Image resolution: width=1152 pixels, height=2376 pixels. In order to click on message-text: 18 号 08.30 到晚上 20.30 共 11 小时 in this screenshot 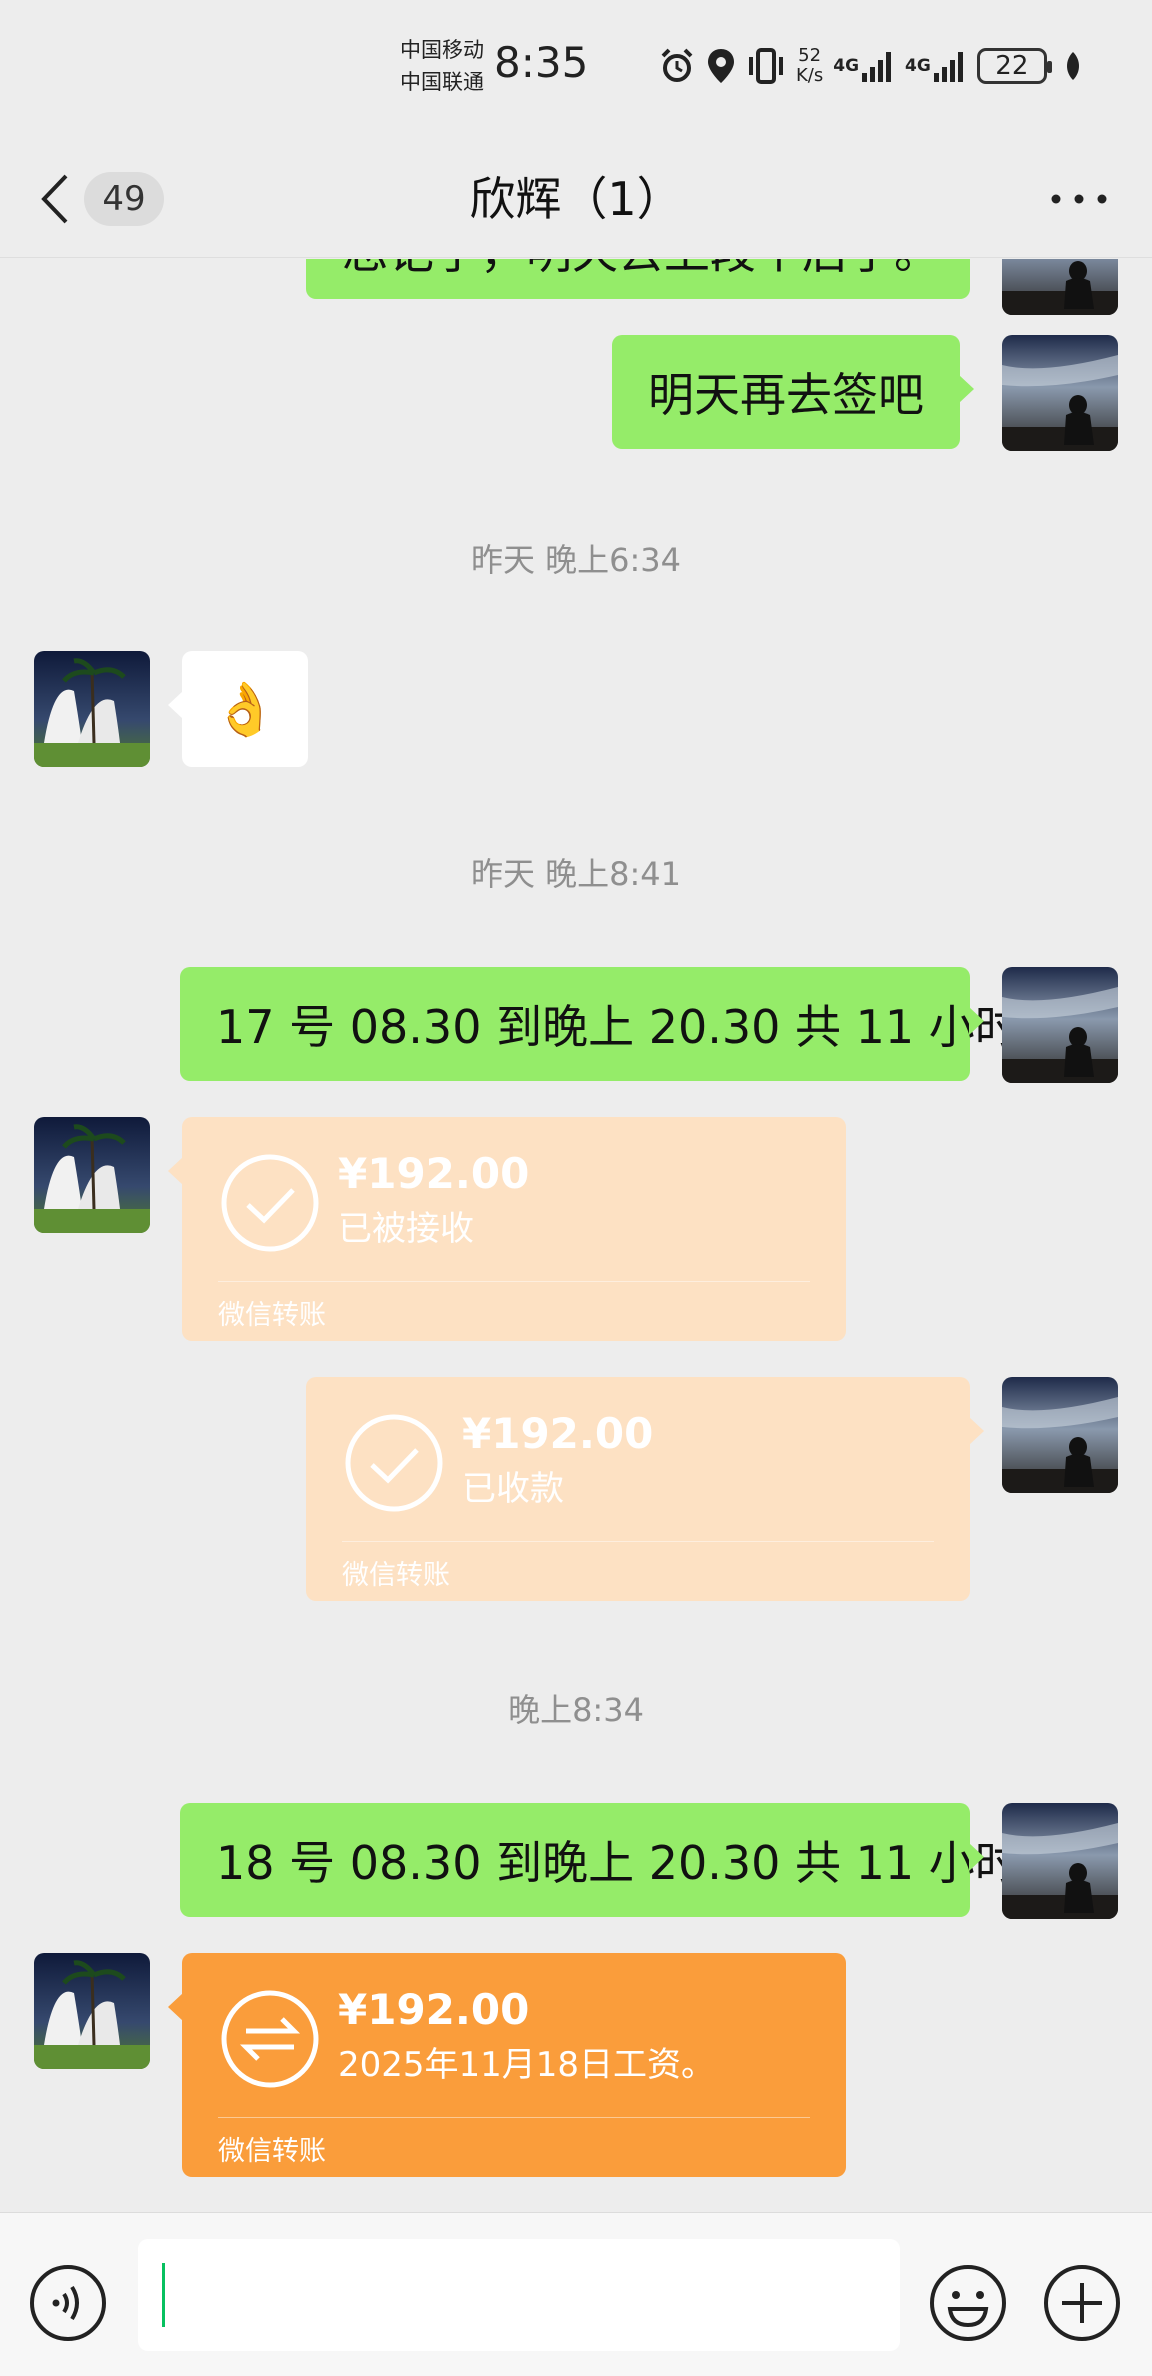, I will do `click(618, 1863)`.